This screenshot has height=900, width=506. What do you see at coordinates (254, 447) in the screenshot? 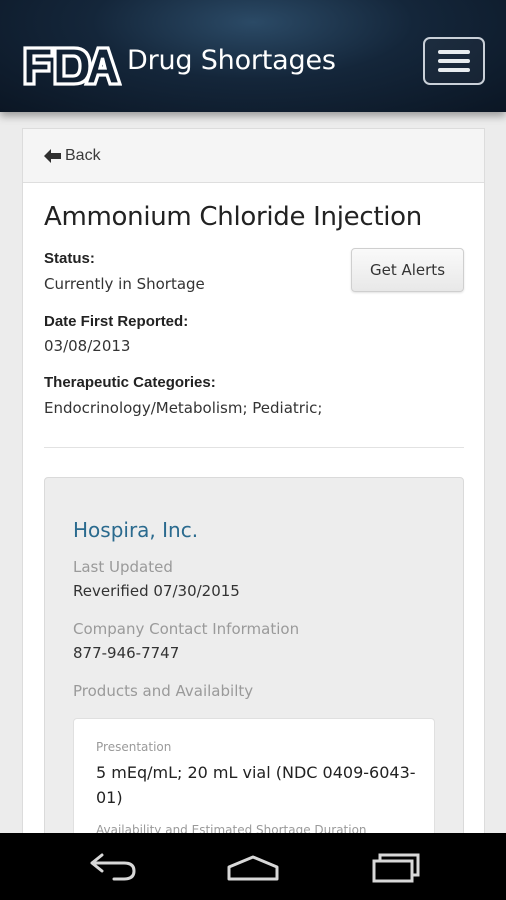
I see `divider` at bounding box center [254, 447].